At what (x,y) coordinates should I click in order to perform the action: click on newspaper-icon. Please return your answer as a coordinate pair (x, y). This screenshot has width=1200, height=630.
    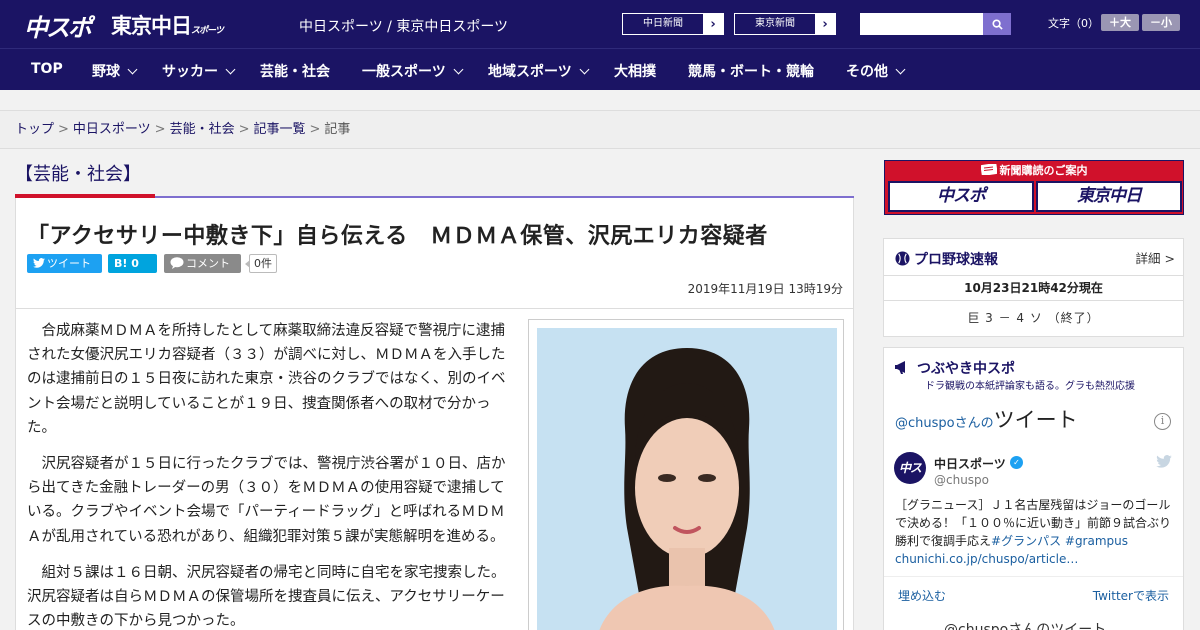
    Looking at the image, I should click on (989, 169).